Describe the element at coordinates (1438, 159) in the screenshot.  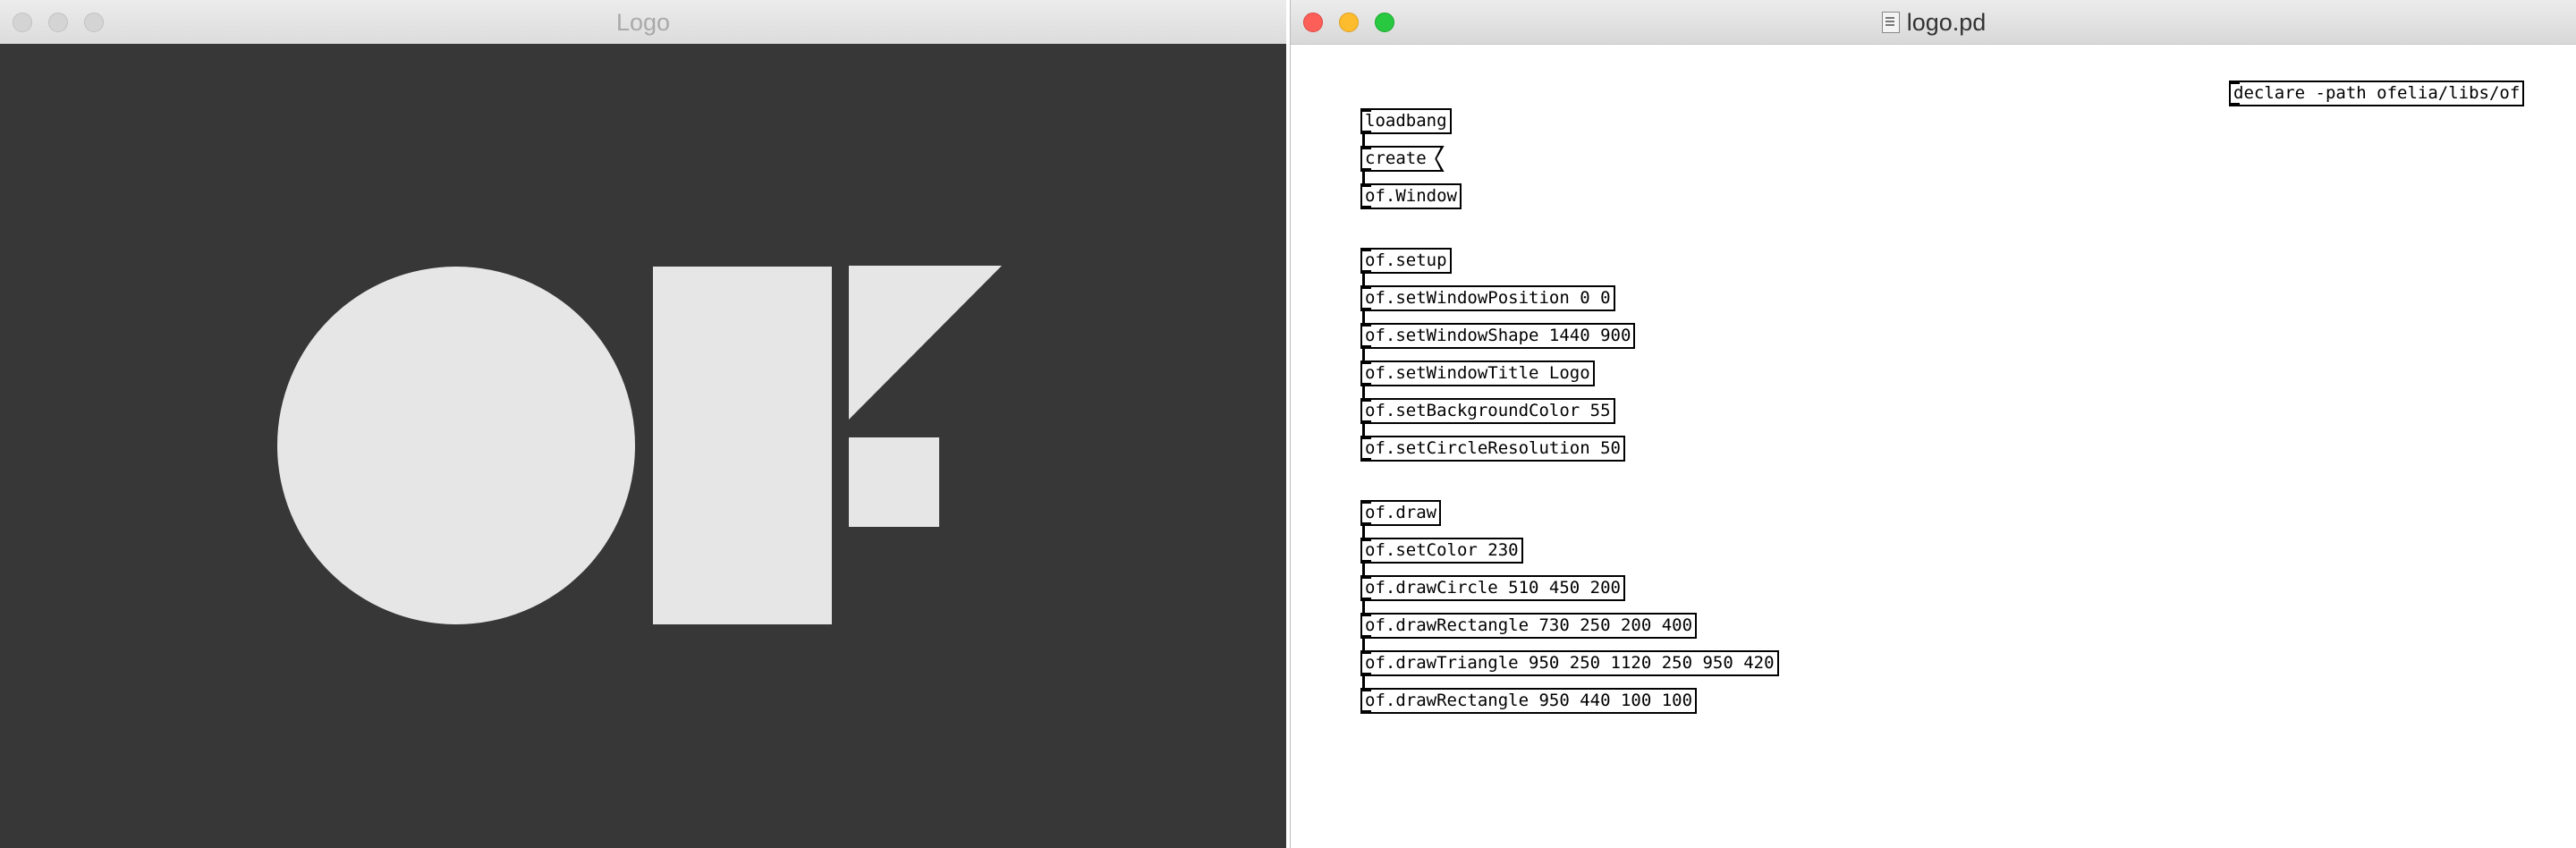
I see `message-flag` at that location.